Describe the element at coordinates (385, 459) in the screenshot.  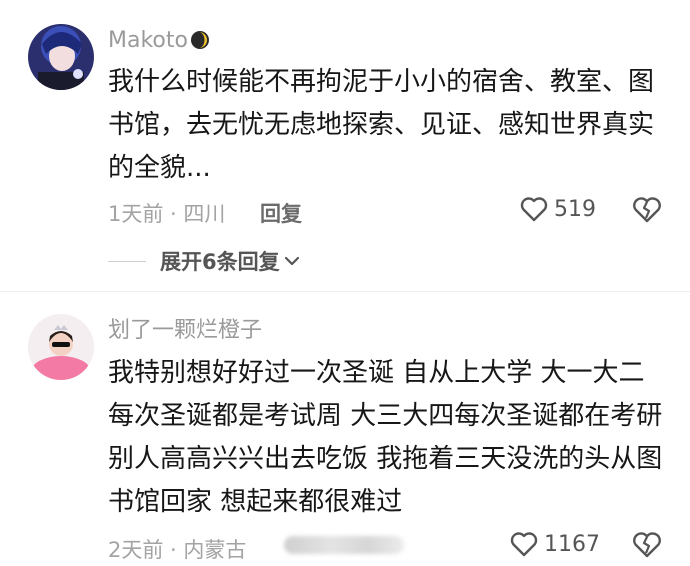
I see `comment-line: 别人高高兴兴出去吃饭 我拖着三天没洗的头从图` at that location.